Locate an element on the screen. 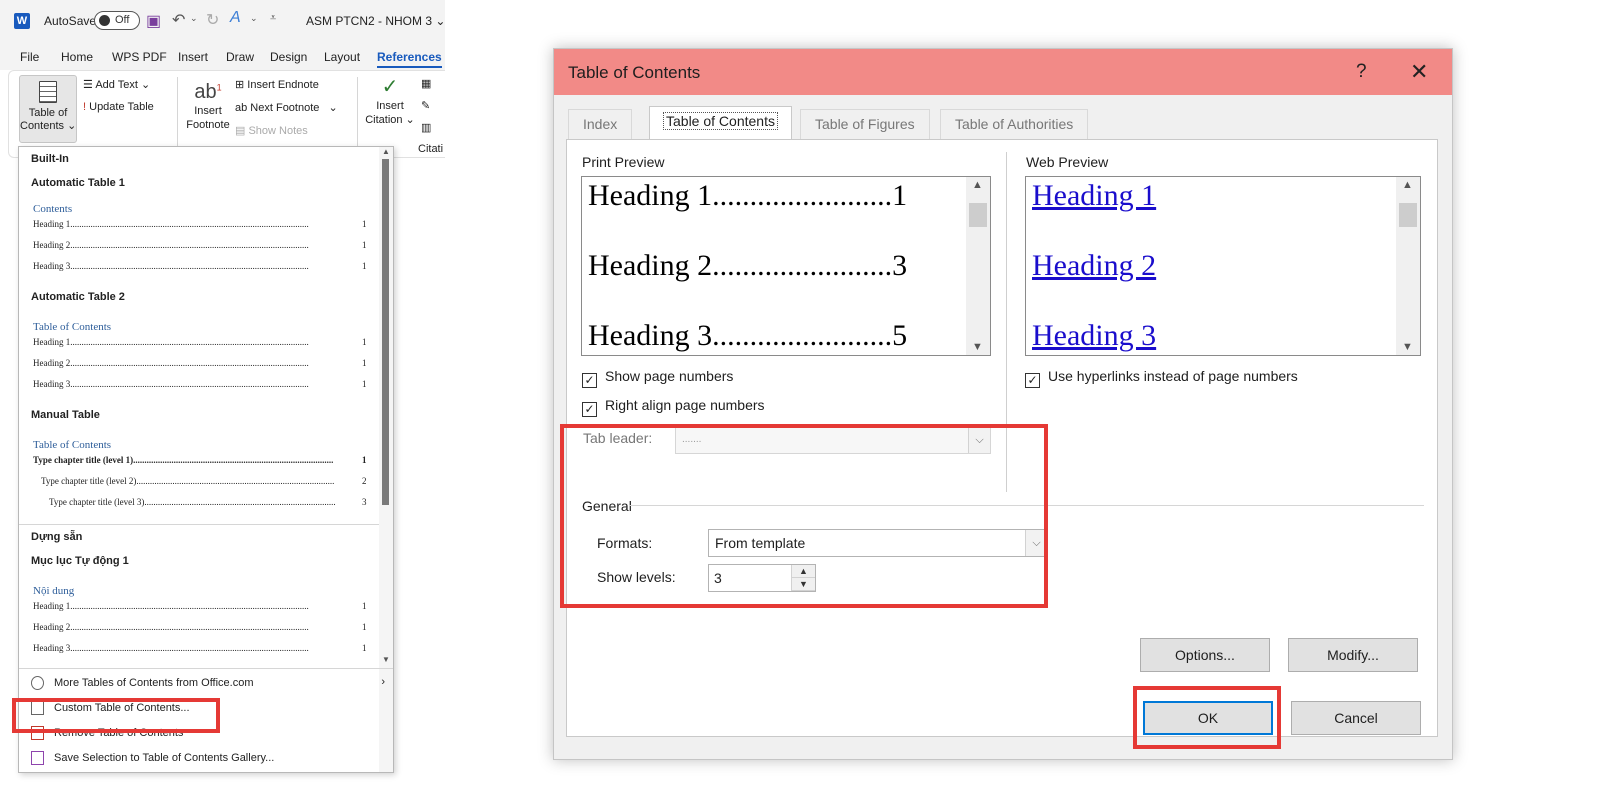  web-preview-scrollbar: ▲ ▼ is located at coordinates (1408, 266).